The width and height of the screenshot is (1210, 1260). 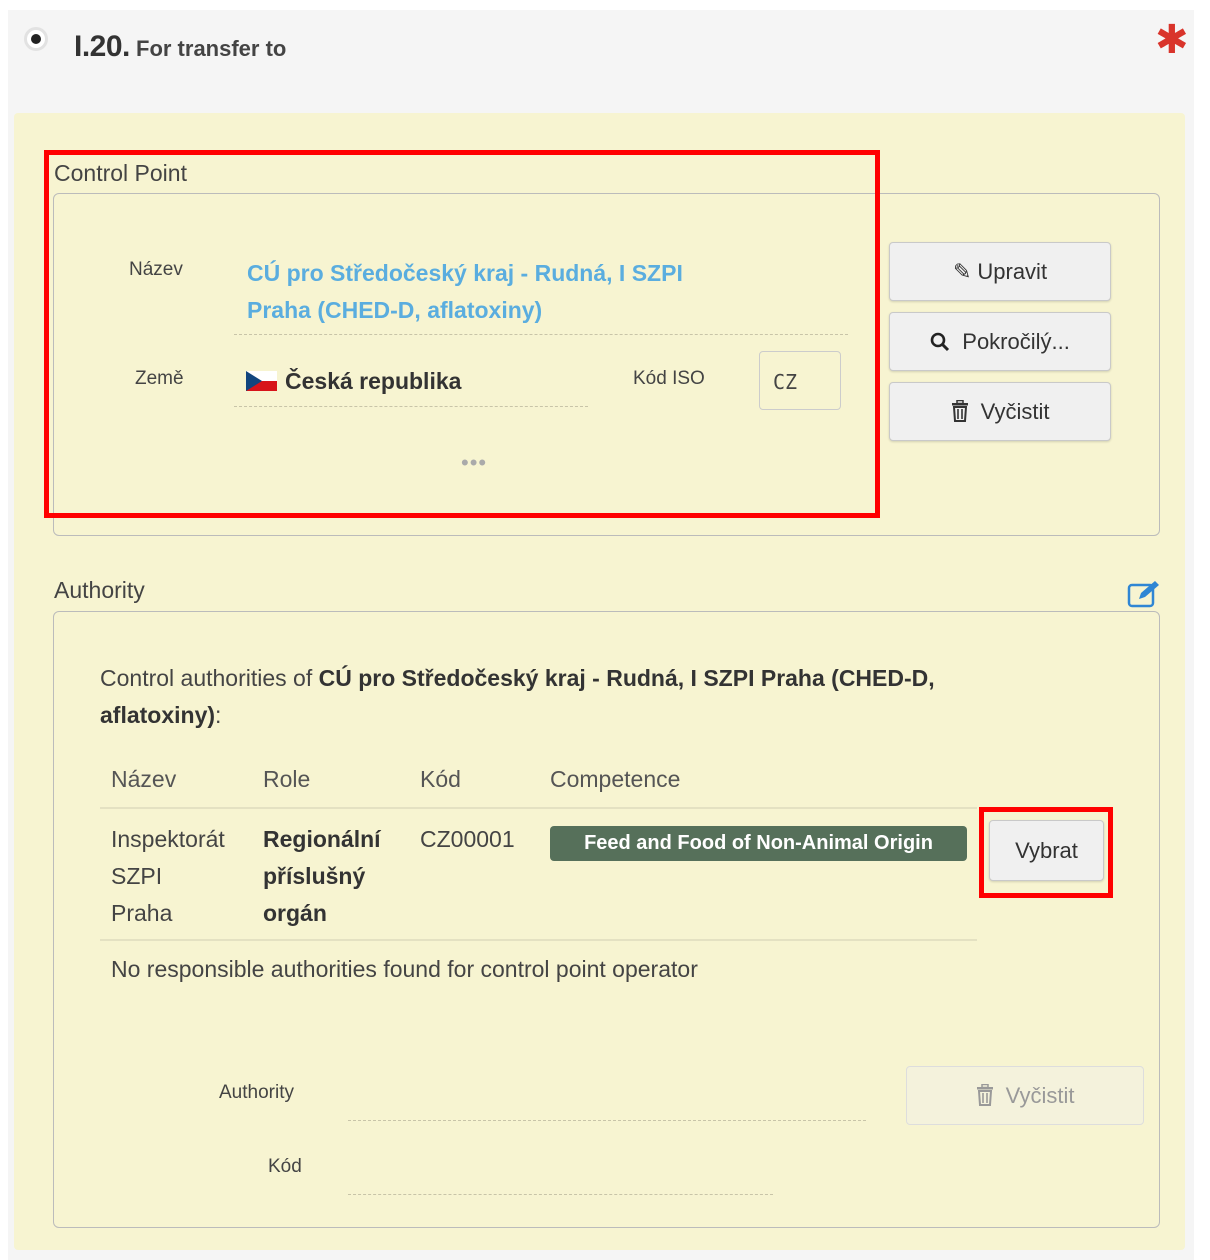 I want to click on col-header-code: Kód, so click(x=440, y=779).